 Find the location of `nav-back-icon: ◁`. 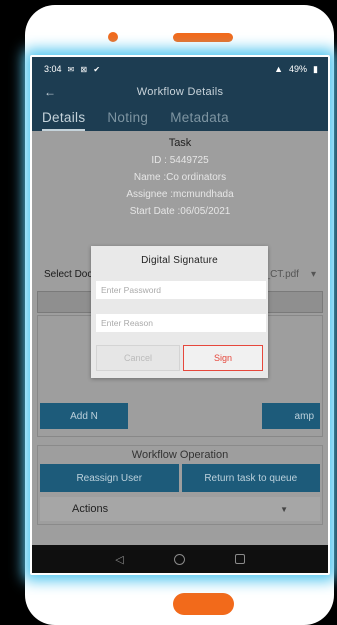

nav-back-icon: ◁ is located at coordinates (119, 559).